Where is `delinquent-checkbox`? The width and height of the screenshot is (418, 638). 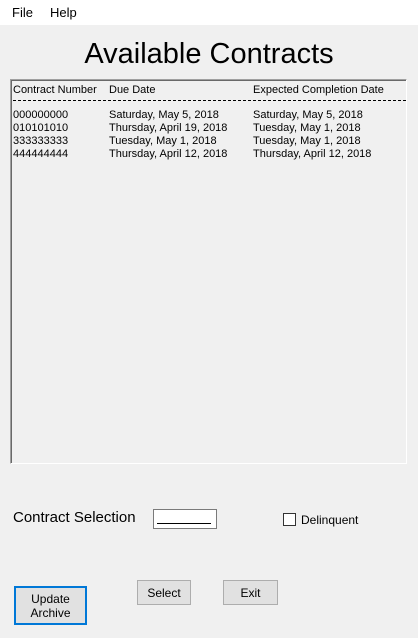
delinquent-checkbox is located at coordinates (289, 519).